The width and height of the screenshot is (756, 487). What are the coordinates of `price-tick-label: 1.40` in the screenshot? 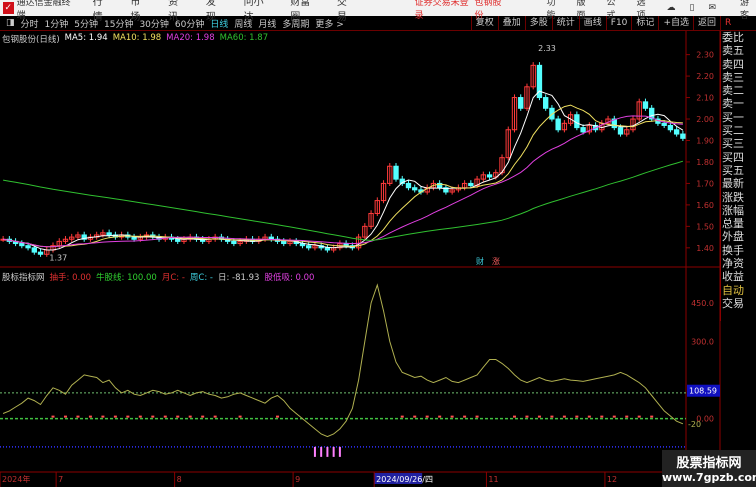 It's located at (705, 248).